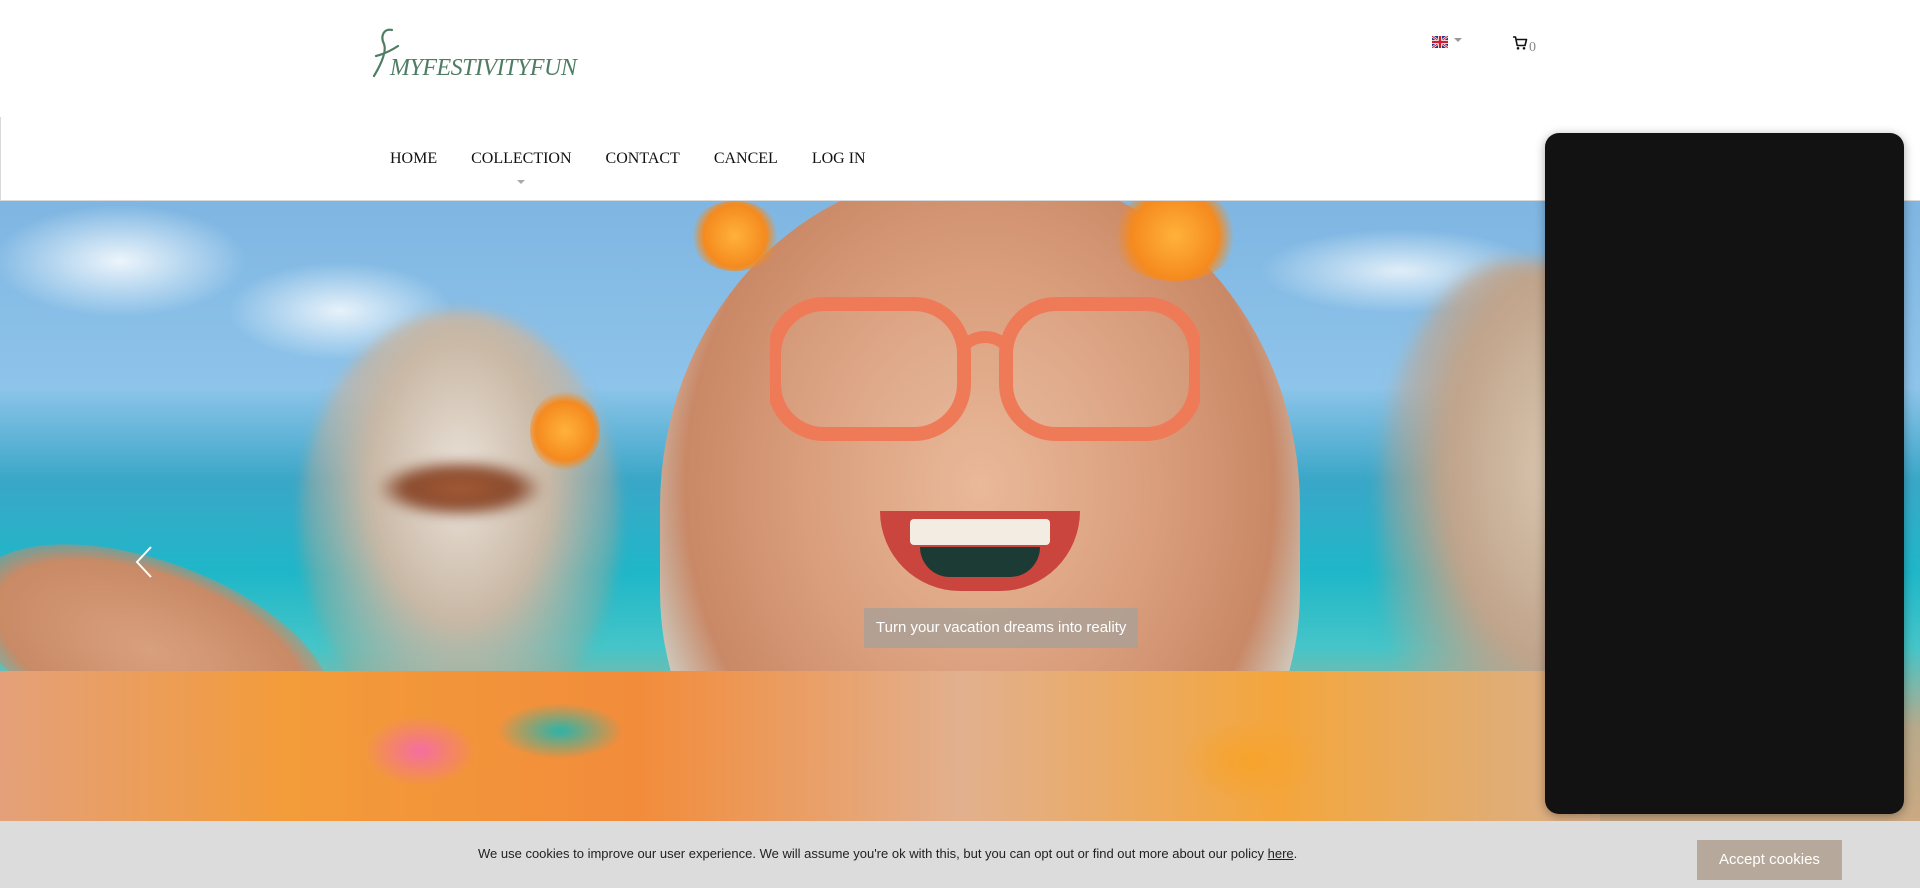 Image resolution: width=1920 pixels, height=888 pixels. I want to click on chevron-down-icon, so click(1458, 40).